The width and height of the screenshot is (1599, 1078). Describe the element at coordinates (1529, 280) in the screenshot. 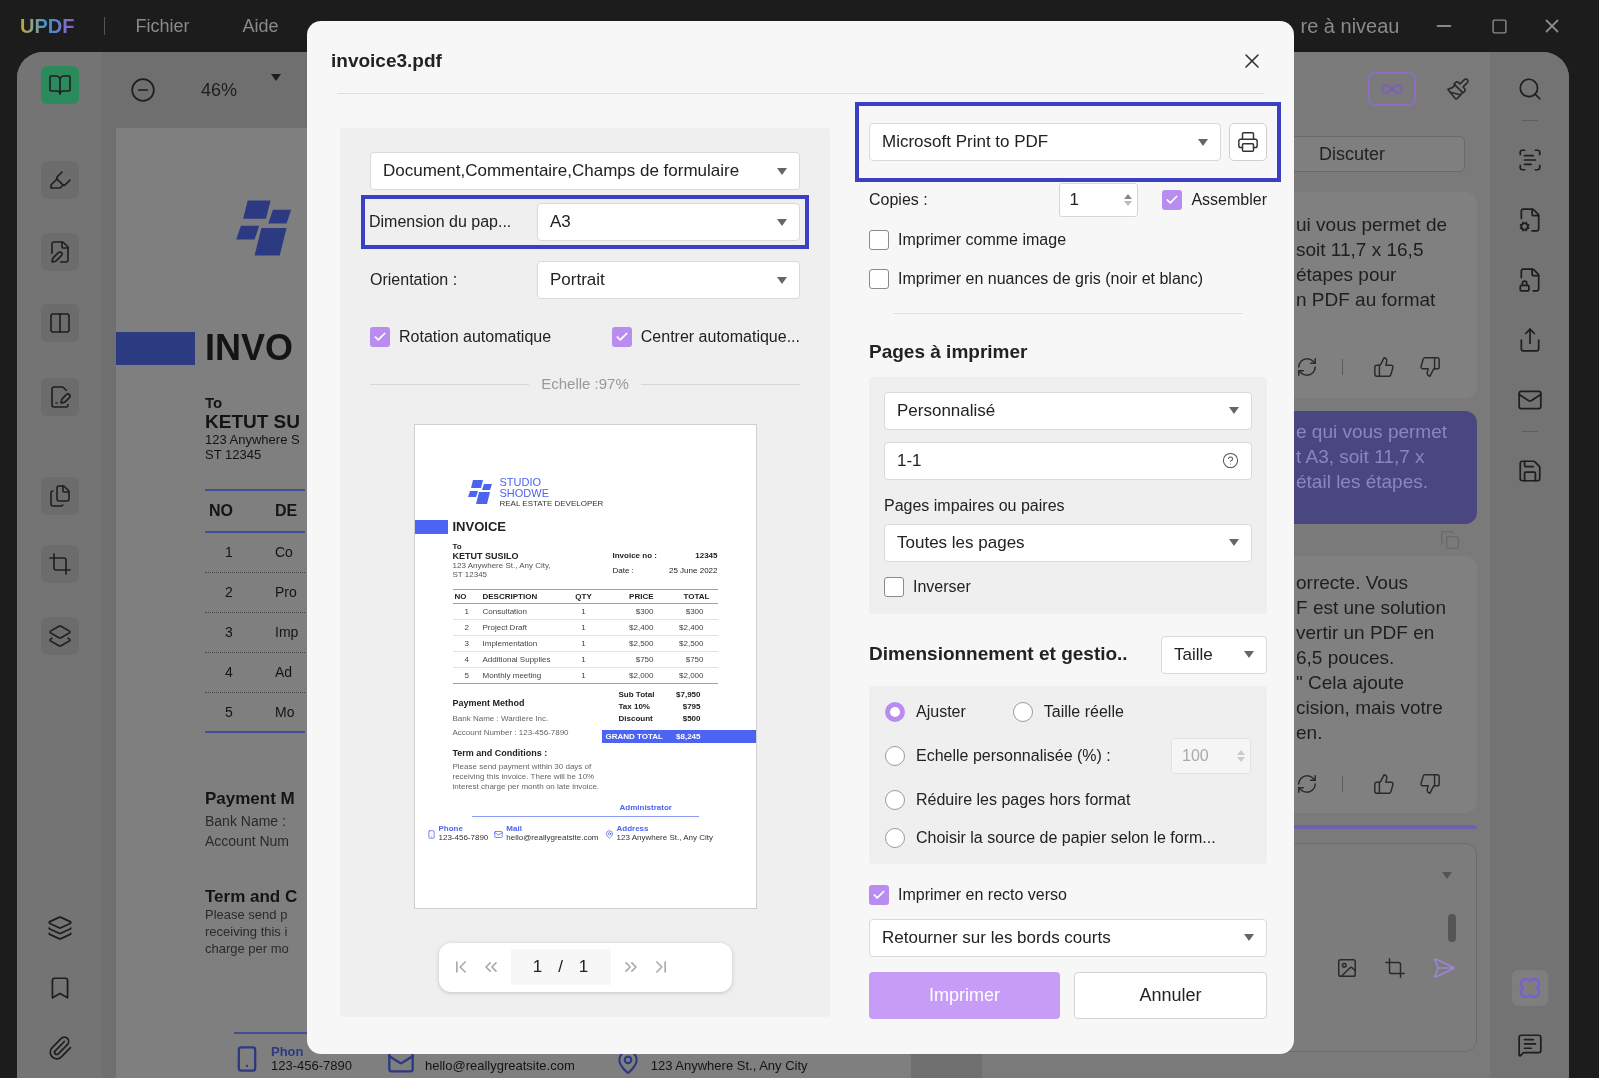

I see `file-lock-icon` at that location.